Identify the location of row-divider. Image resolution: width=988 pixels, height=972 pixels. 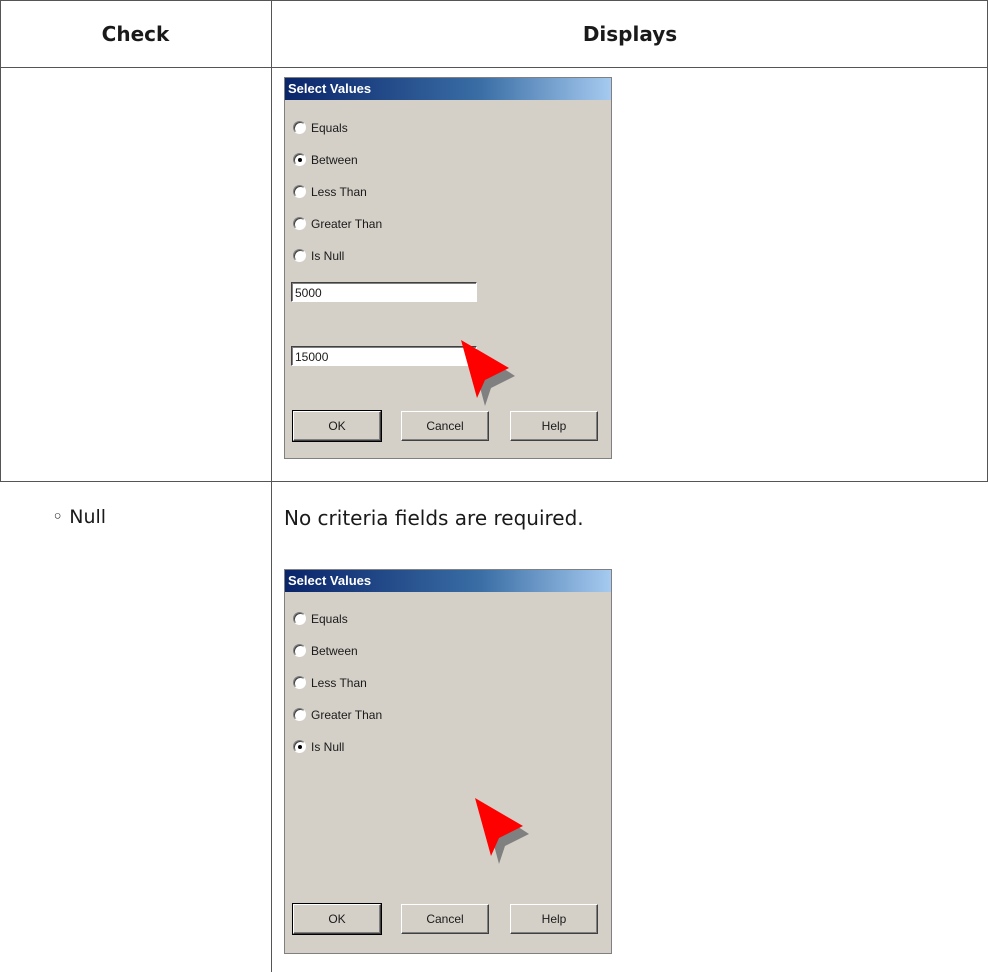
(494, 481).